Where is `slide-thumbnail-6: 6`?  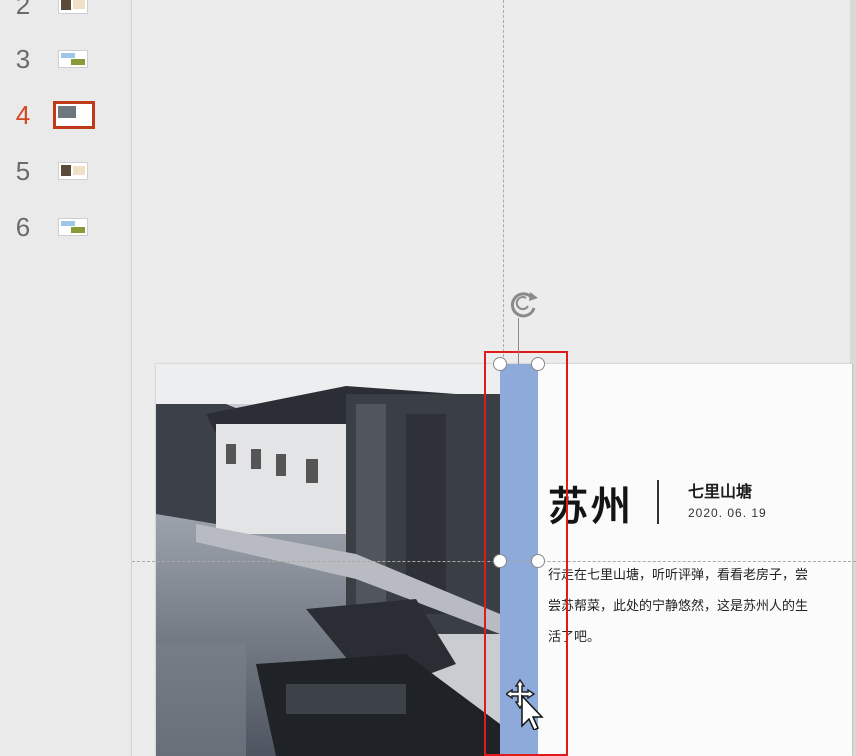 slide-thumbnail-6: 6 is located at coordinates (65, 228).